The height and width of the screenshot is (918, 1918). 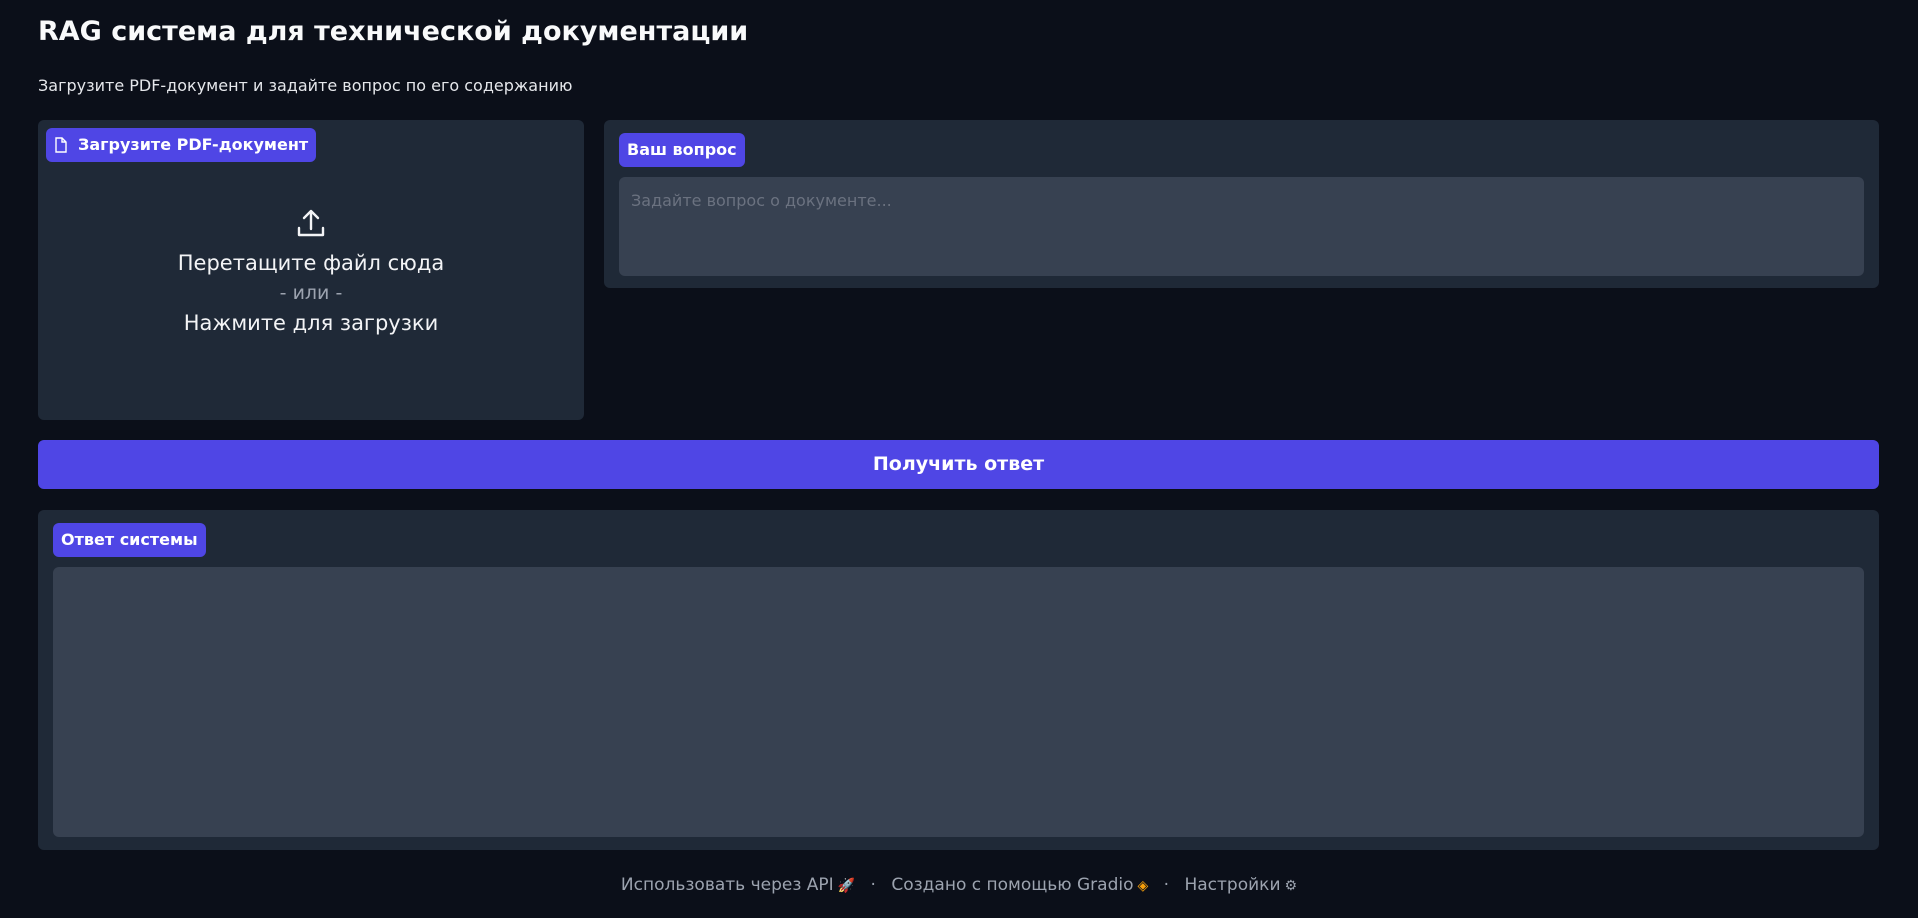 I want to click on settings-label: Настройки, so click(x=1232, y=885).